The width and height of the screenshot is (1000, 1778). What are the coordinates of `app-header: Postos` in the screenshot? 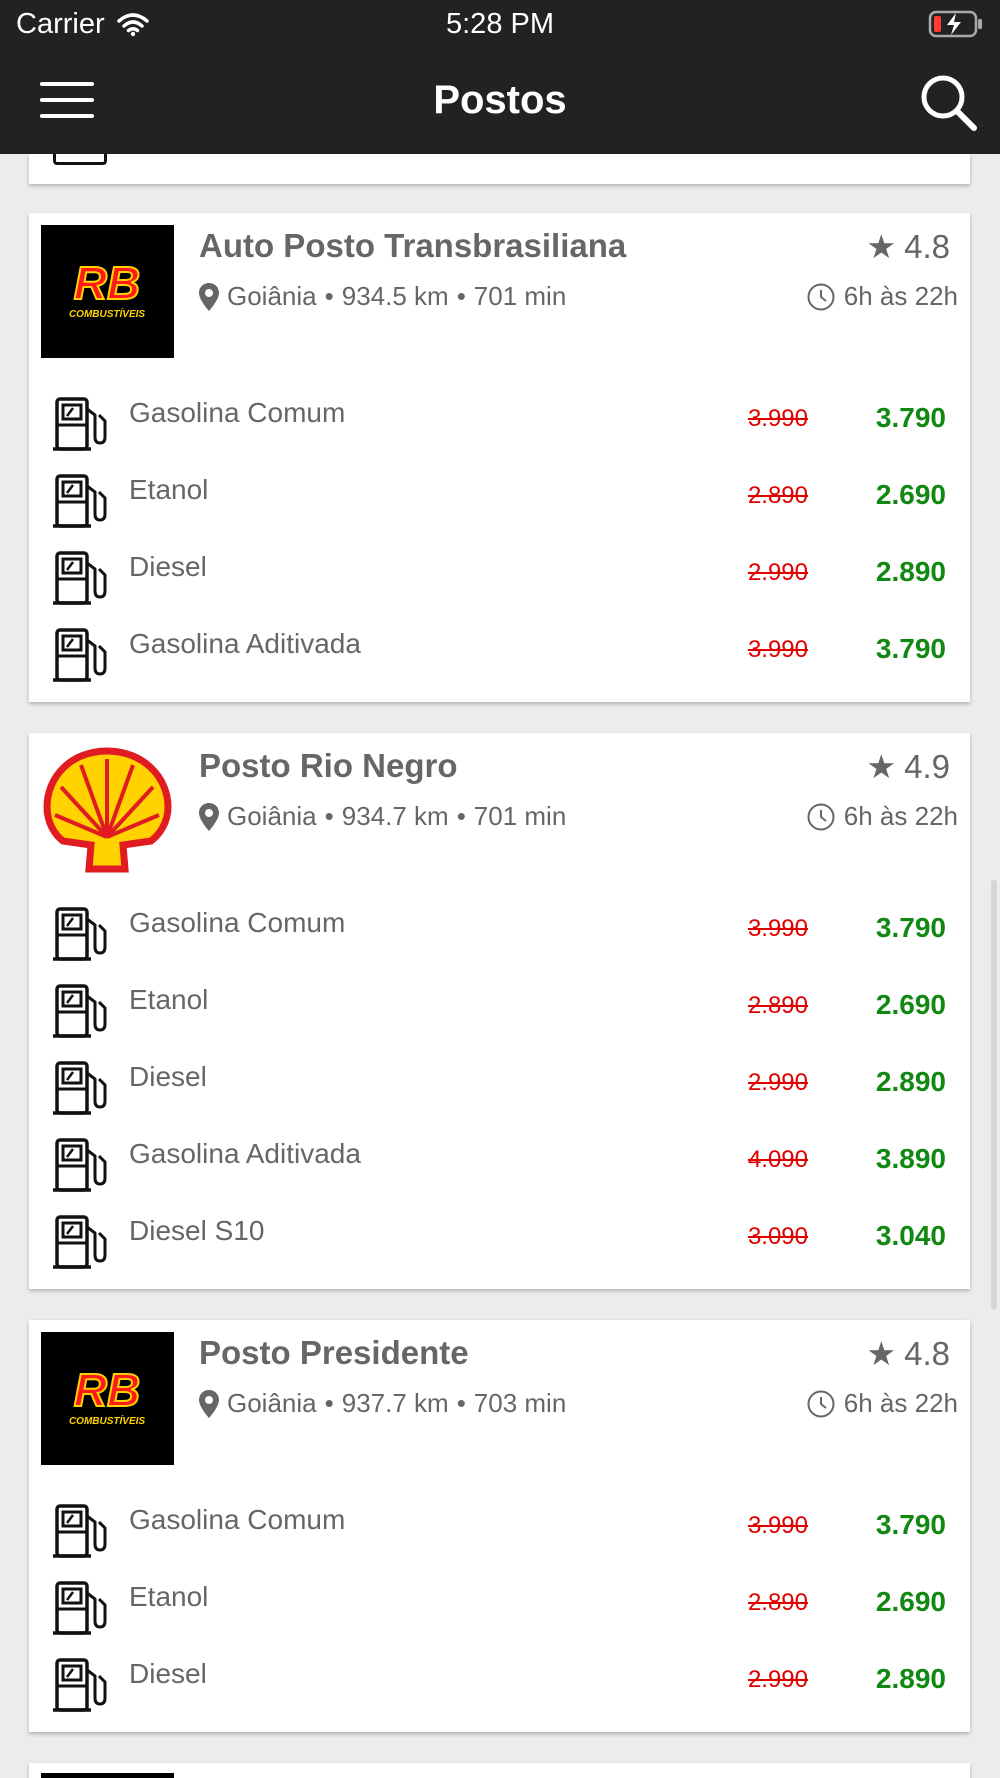 It's located at (500, 103).